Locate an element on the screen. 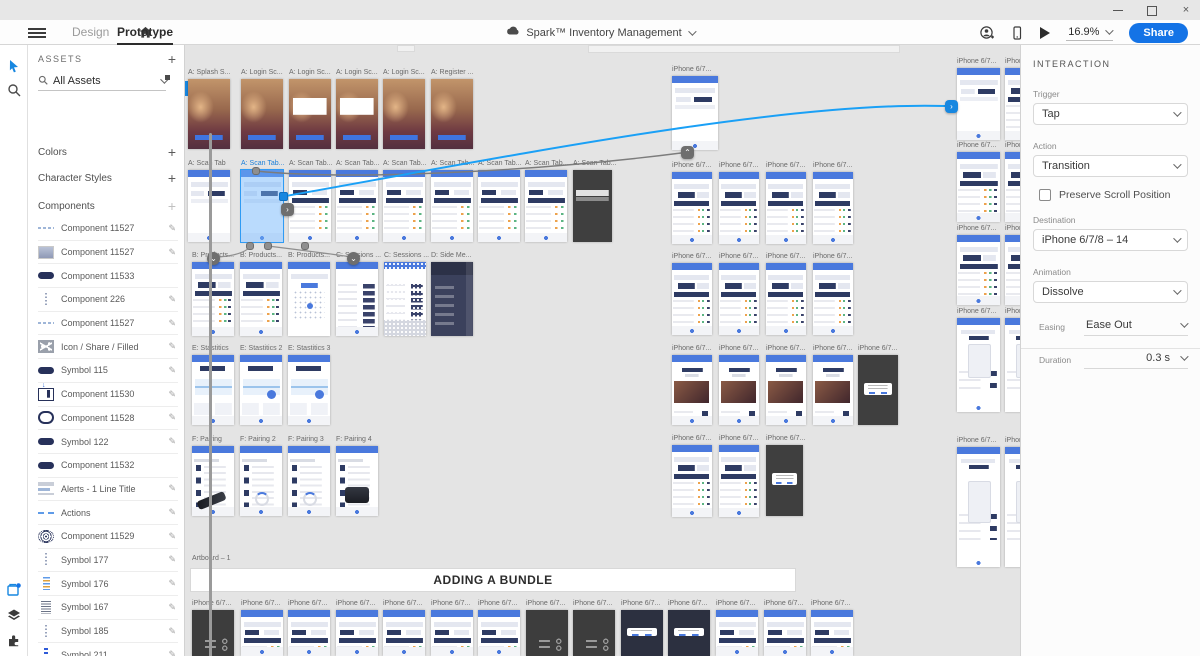 This screenshot has height=656, width=1200. artboard-label: F: Pairing 3 is located at coordinates (306, 439).